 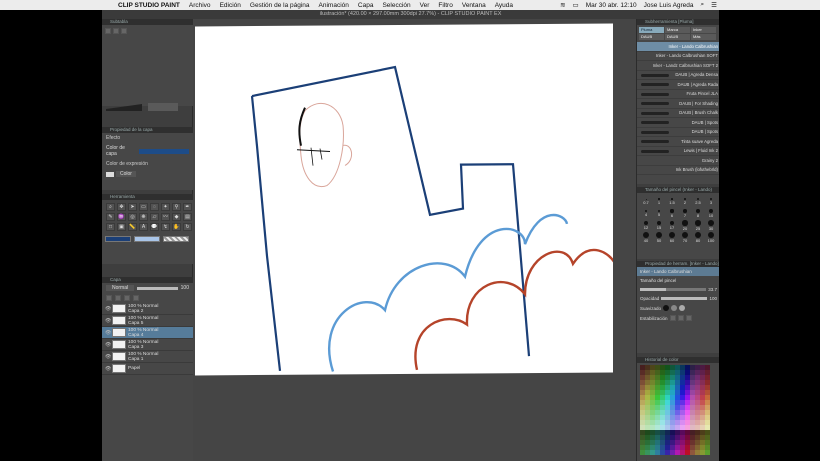 I want to click on blend-tool-icon: 〰, so click(x=165, y=217).